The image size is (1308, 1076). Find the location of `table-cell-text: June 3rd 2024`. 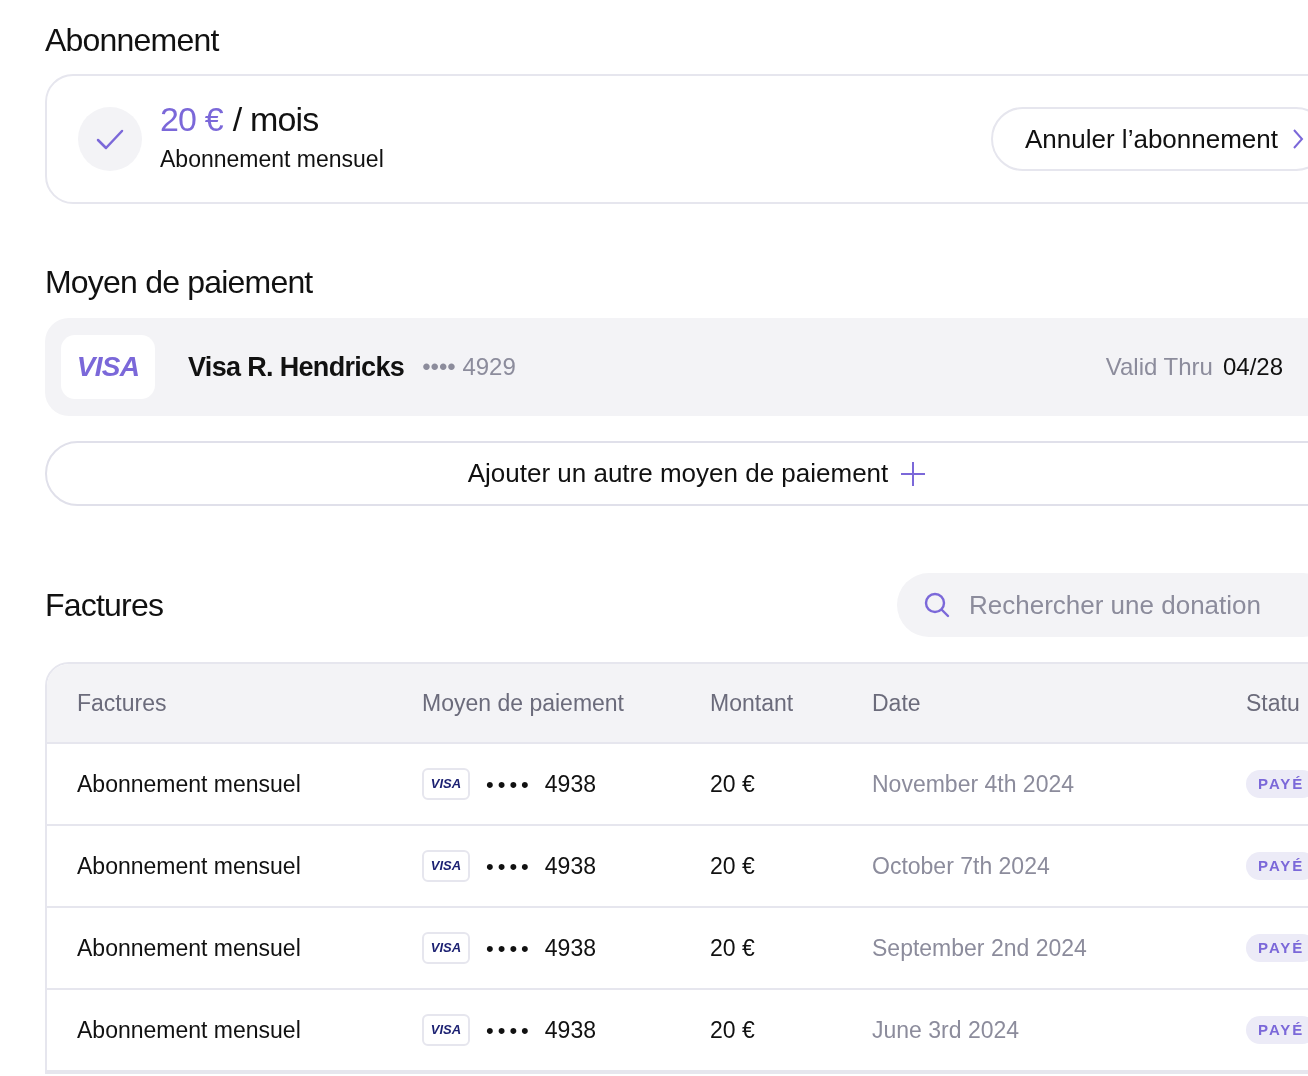

table-cell-text: June 3rd 2024 is located at coordinates (946, 1030).